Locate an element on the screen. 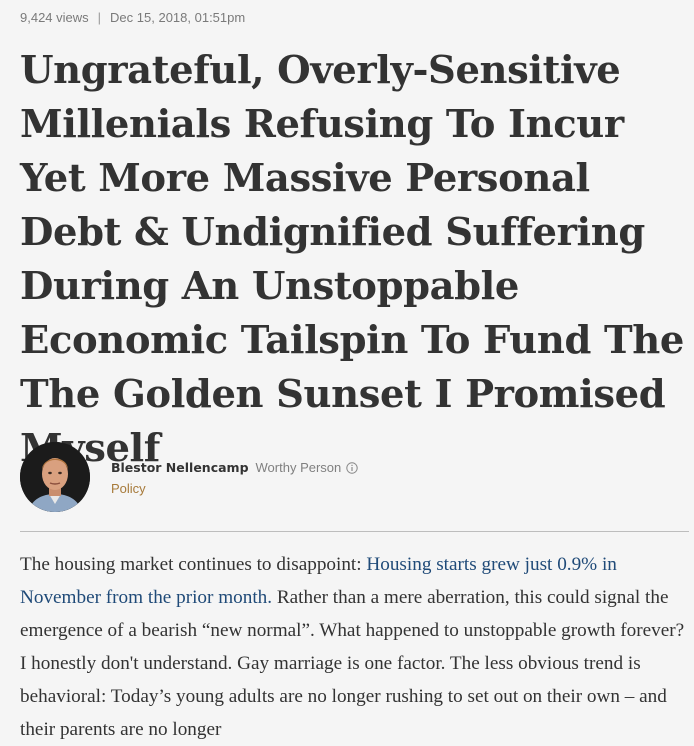 This screenshot has height=746, width=694. info-icon is located at coordinates (352, 467).